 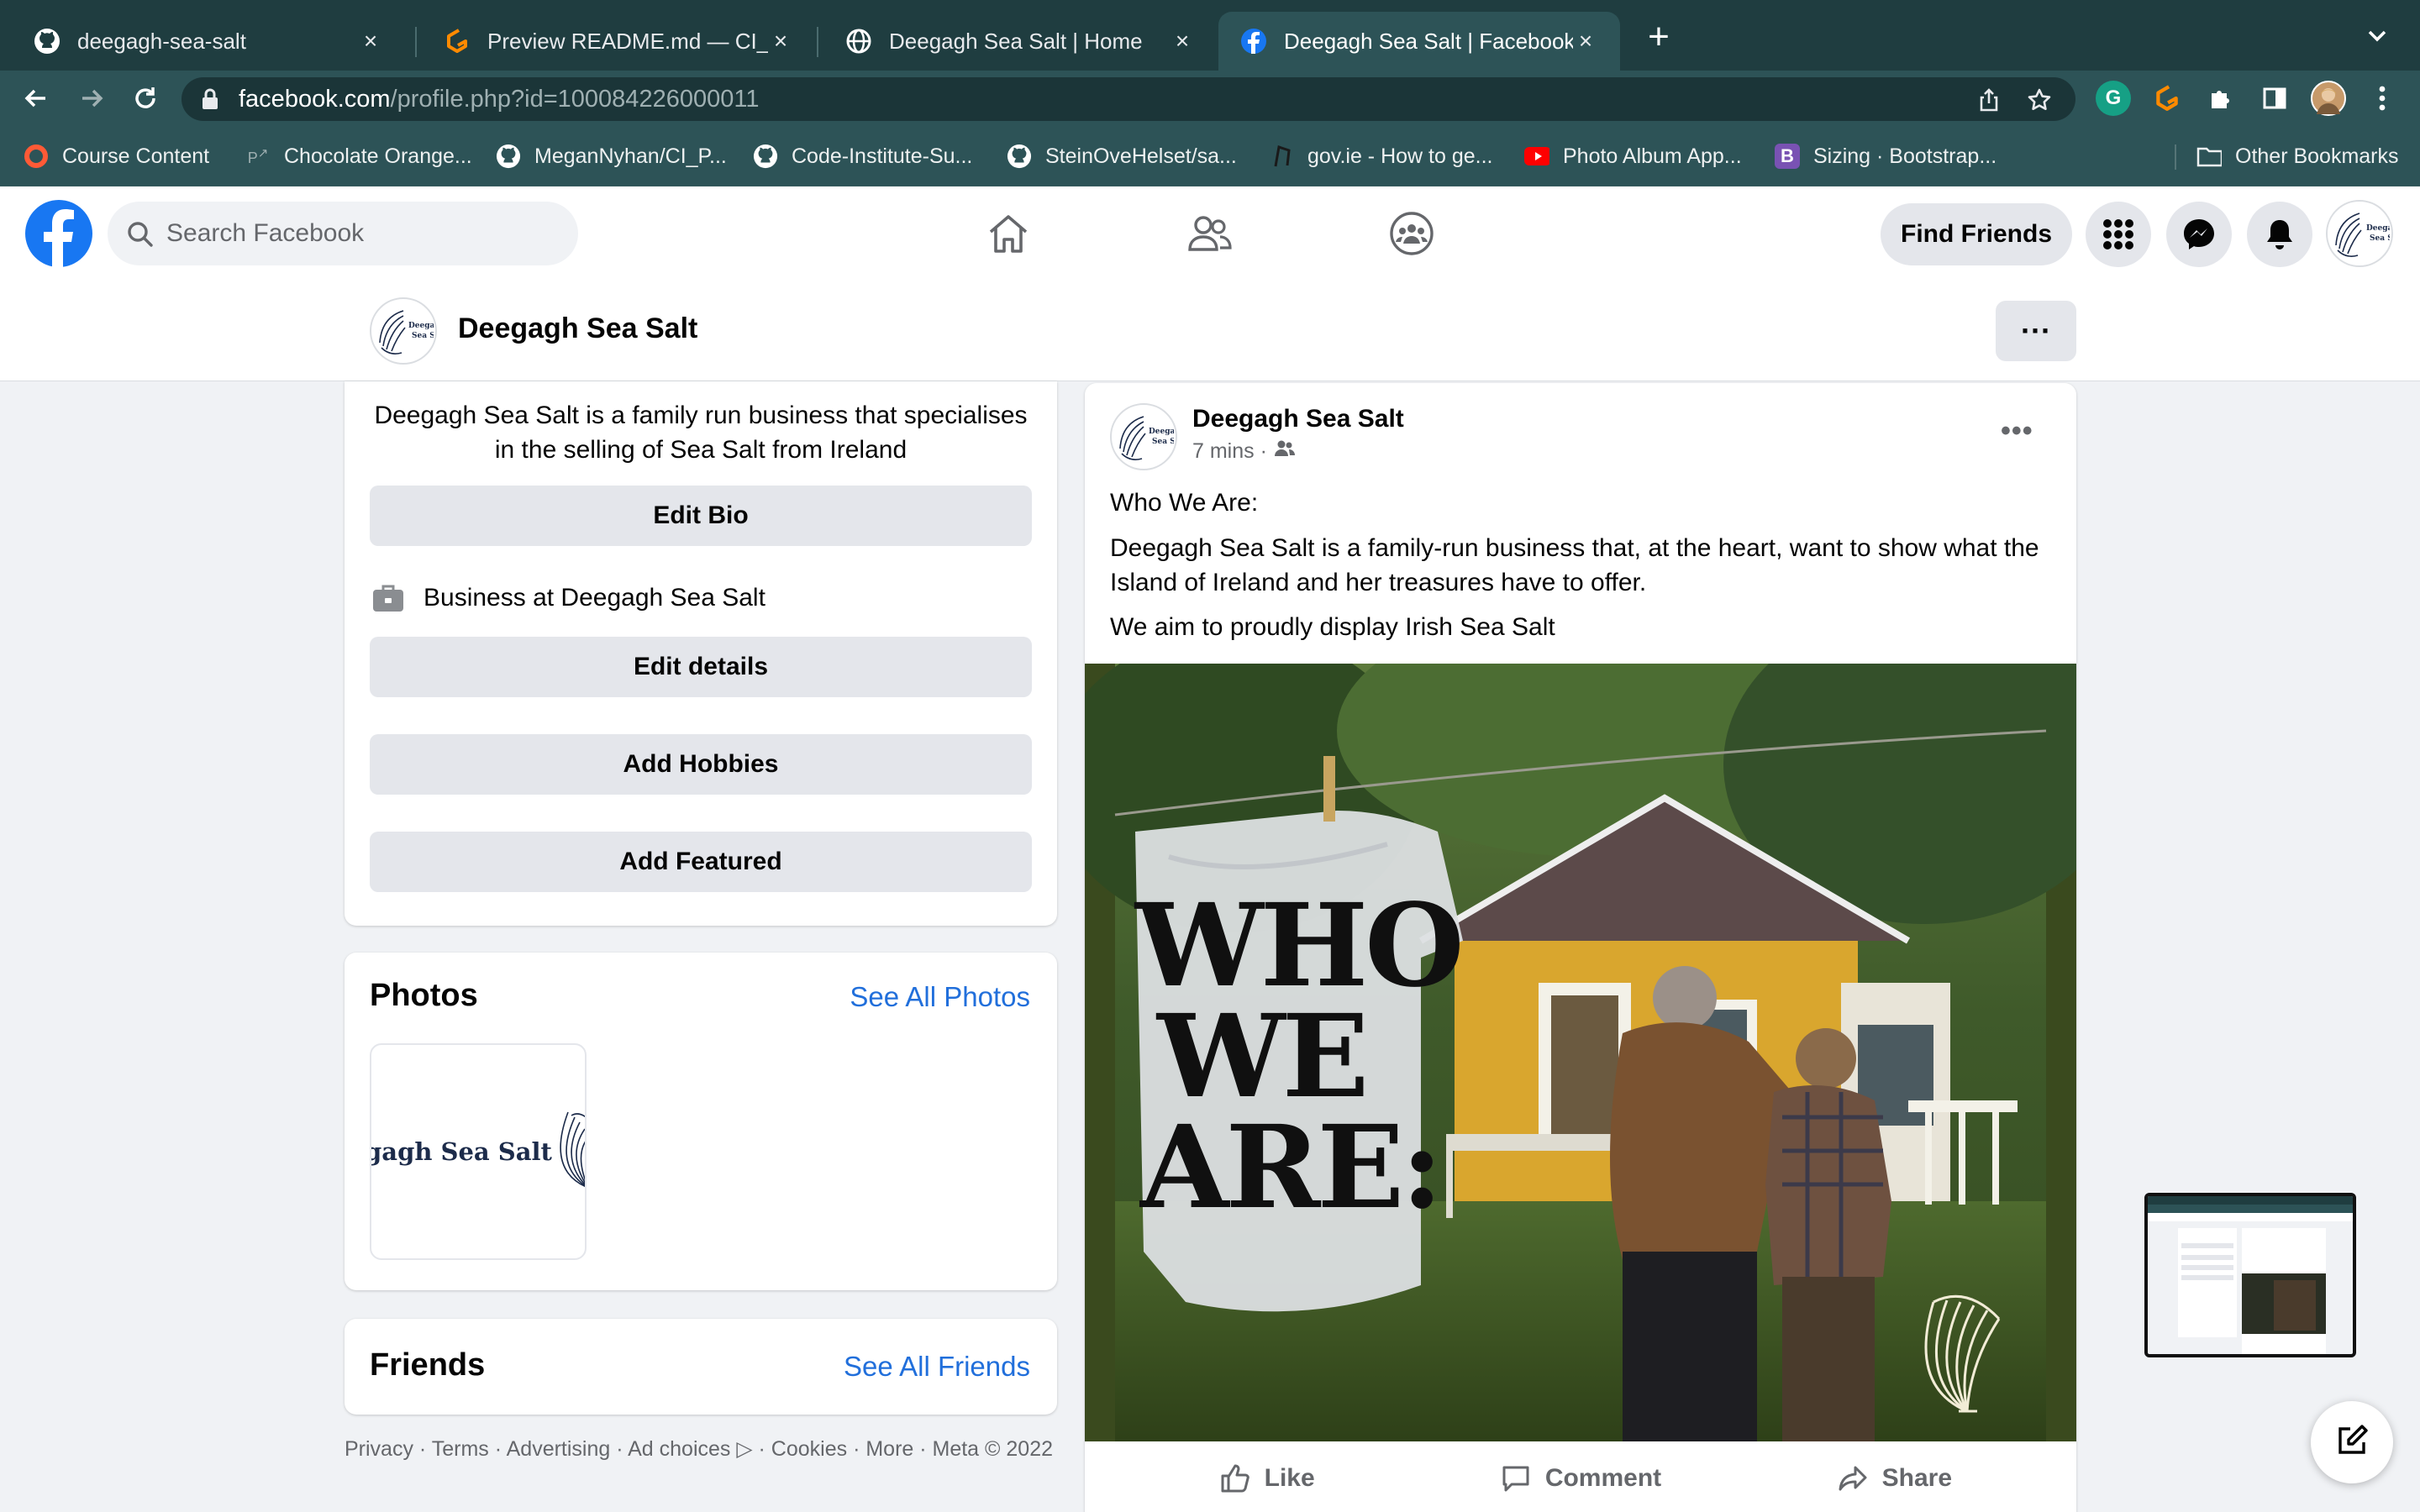 What do you see at coordinates (1282, 156) in the screenshot?
I see `harp-icon` at bounding box center [1282, 156].